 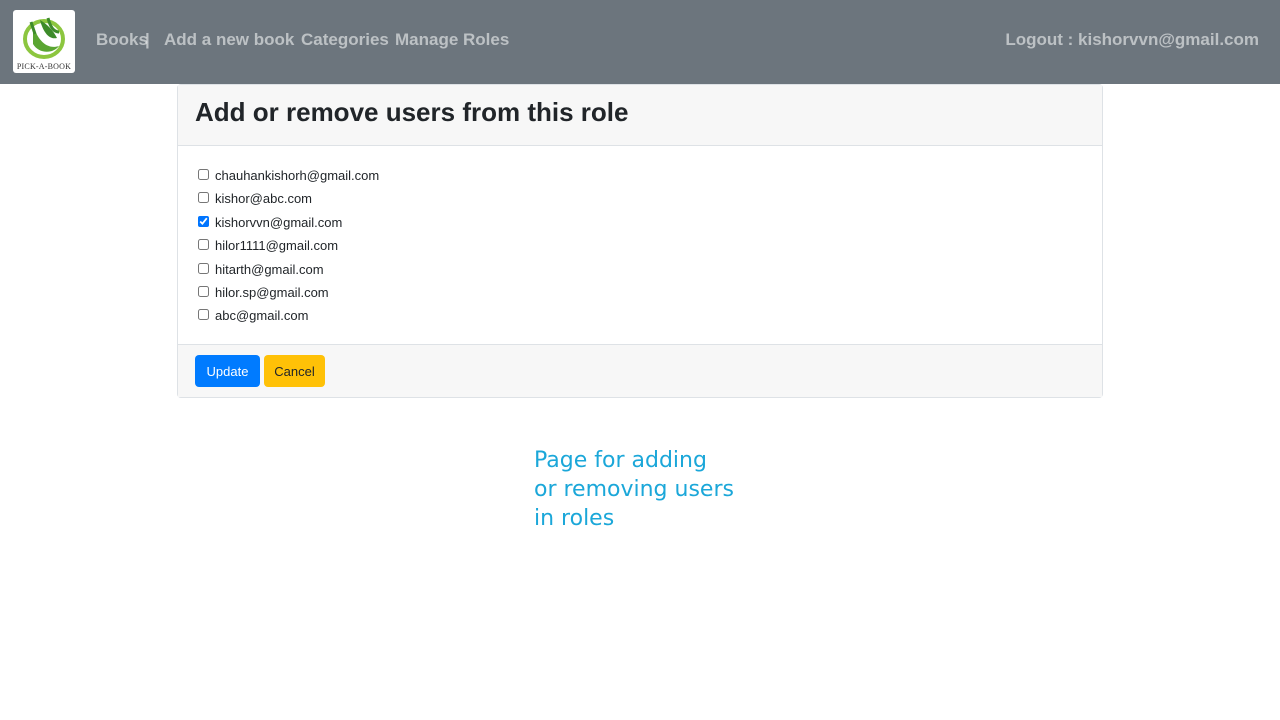 What do you see at coordinates (640, 370) in the screenshot?
I see `card-footer: Update Cancel` at bounding box center [640, 370].